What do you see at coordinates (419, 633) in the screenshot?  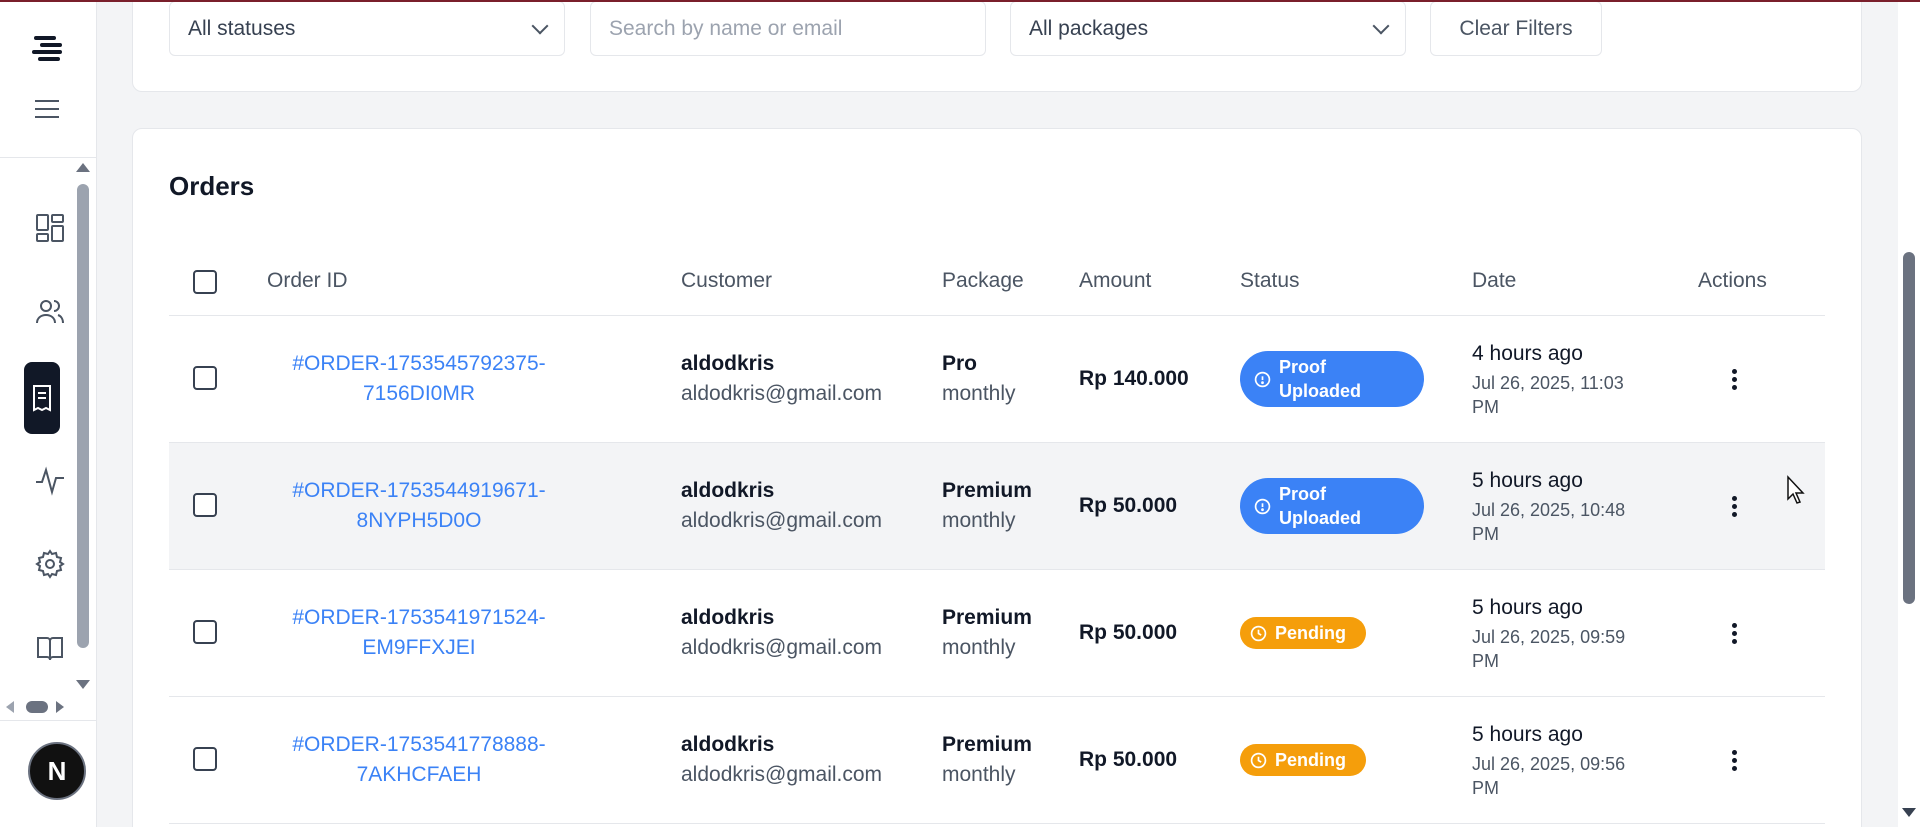 I see `order-id-link: #ORDER-1753541971524- EM9FFXJEI` at bounding box center [419, 633].